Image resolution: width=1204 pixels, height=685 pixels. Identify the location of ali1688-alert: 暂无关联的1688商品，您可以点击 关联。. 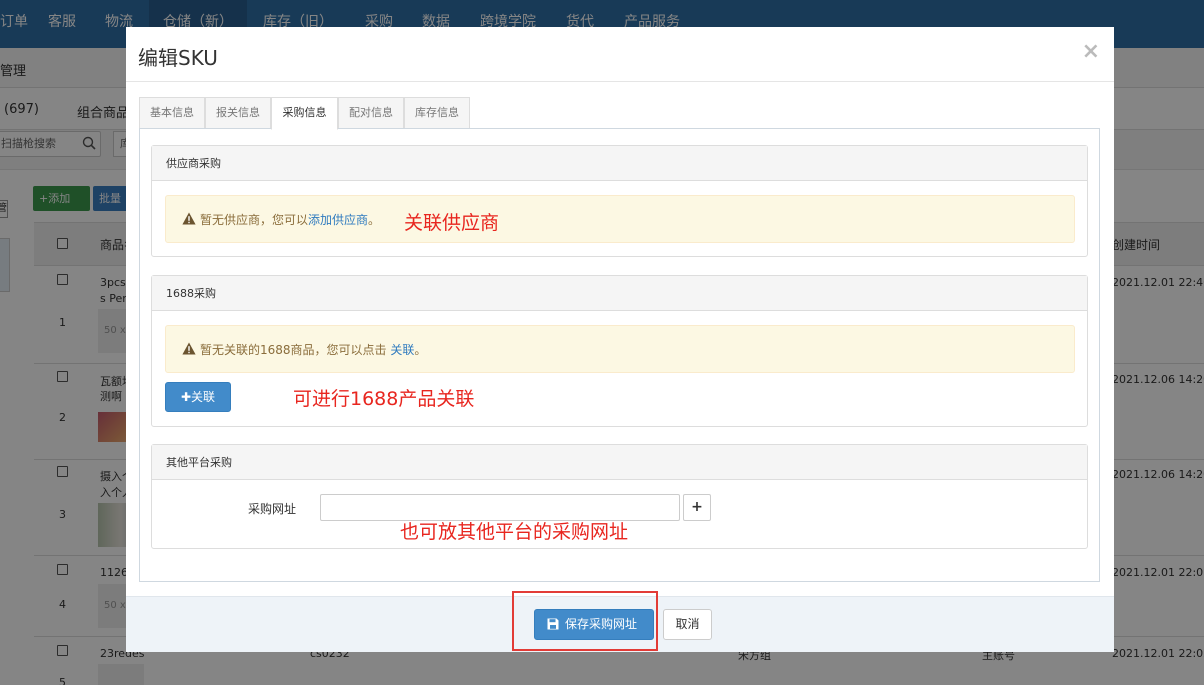
(620, 349).